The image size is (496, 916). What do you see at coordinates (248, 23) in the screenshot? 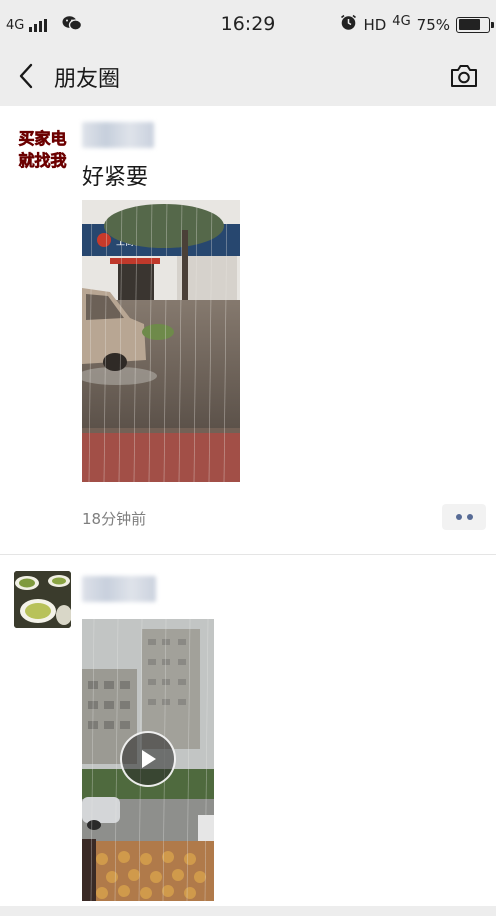
I see `status-bar: 4G 16:29 HD 4G 75%` at bounding box center [248, 23].